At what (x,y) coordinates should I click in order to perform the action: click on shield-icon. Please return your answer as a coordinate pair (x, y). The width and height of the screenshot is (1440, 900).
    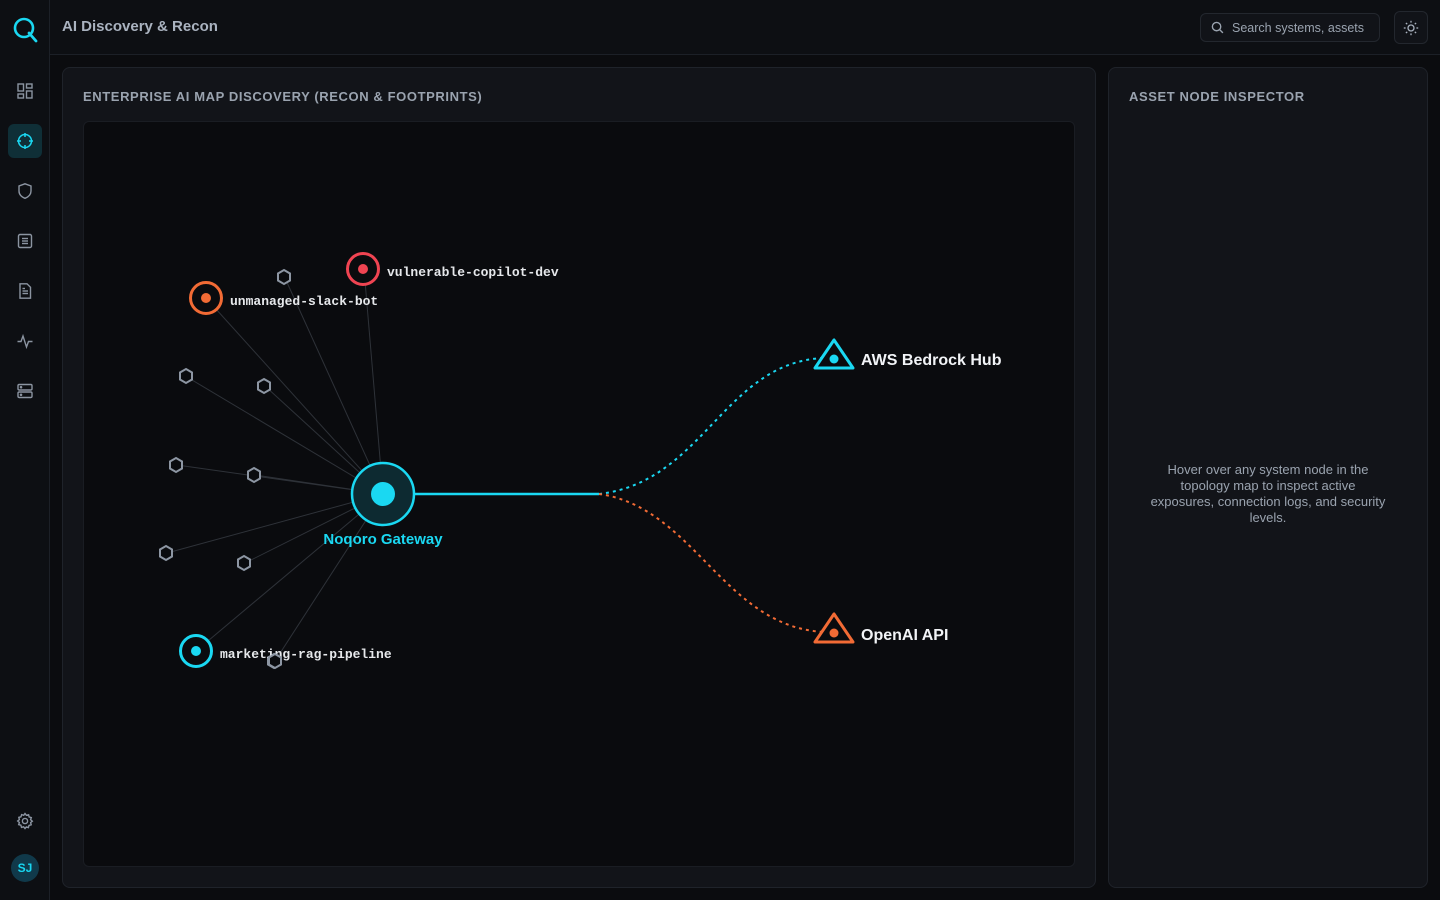
    Looking at the image, I should click on (25, 191).